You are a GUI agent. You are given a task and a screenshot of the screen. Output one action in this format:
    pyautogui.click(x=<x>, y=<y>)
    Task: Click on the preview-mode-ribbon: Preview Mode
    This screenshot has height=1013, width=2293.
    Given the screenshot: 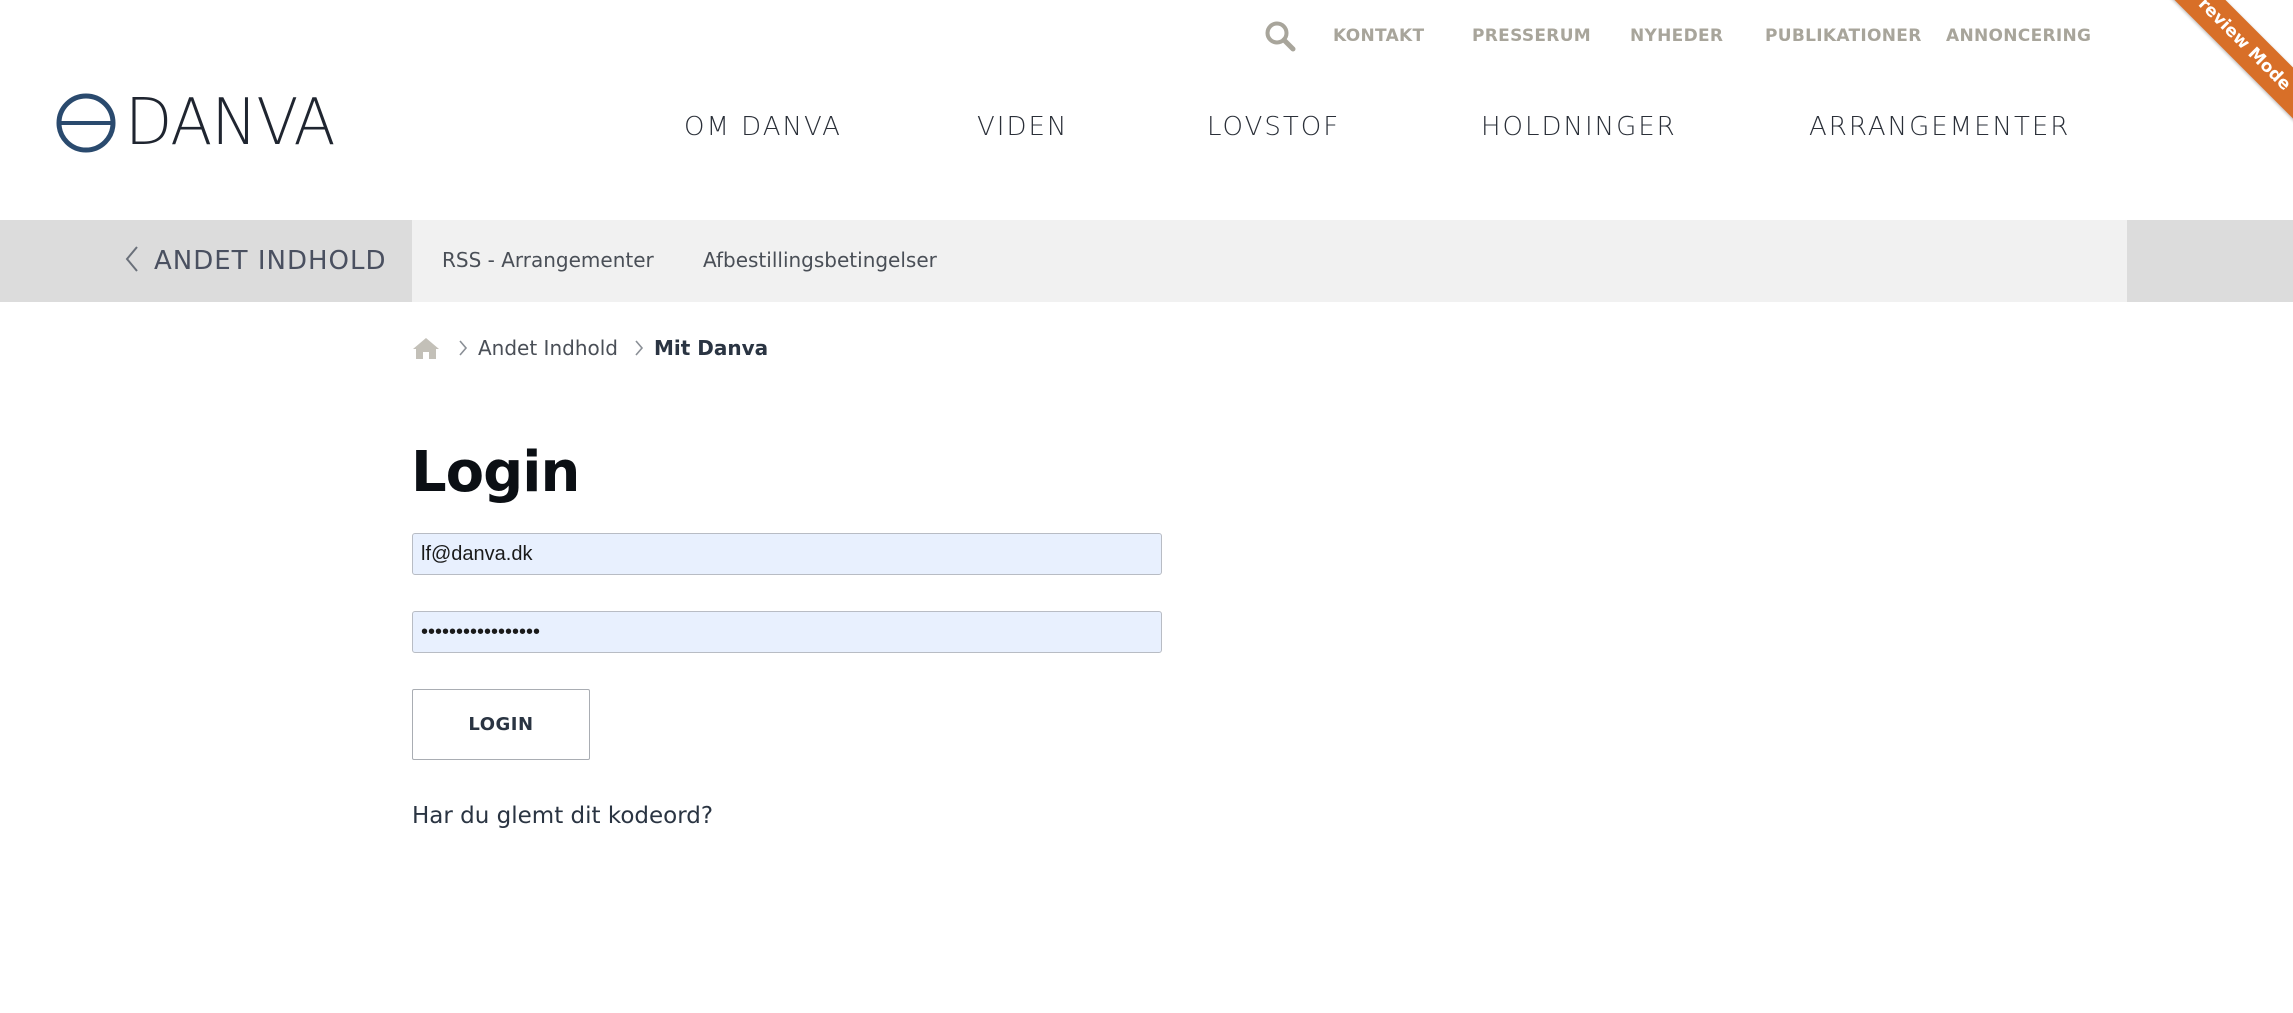 What is the action you would take?
    pyautogui.click(x=2228, y=65)
    